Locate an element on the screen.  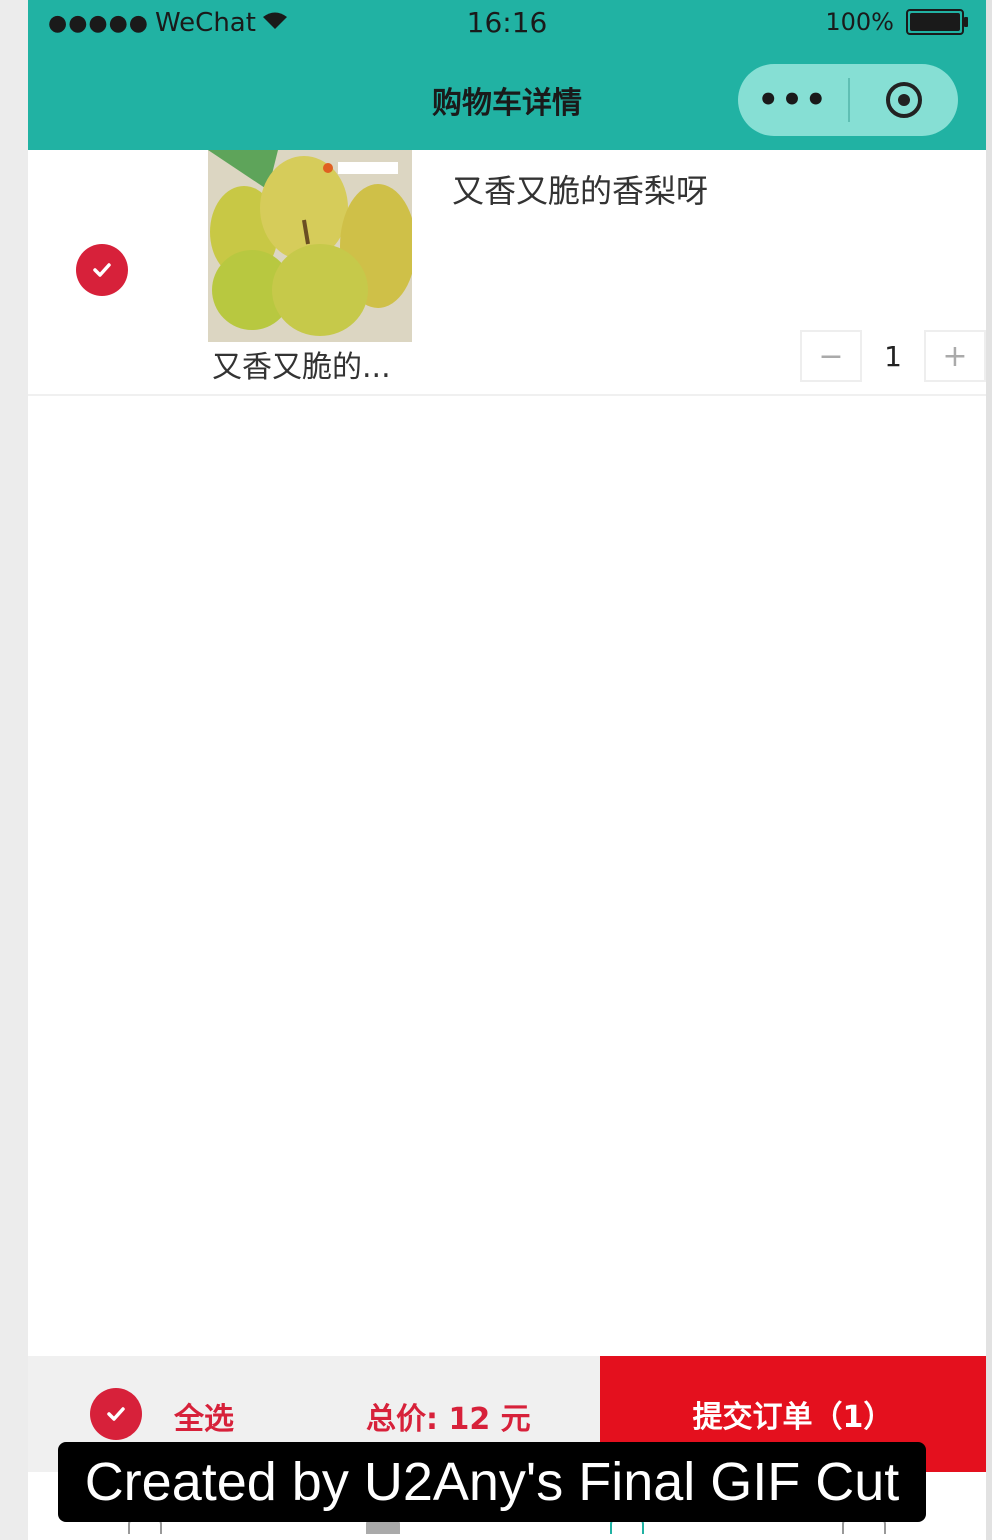
product-title: 又香又脆的香梨呀 is located at coordinates (580, 189).